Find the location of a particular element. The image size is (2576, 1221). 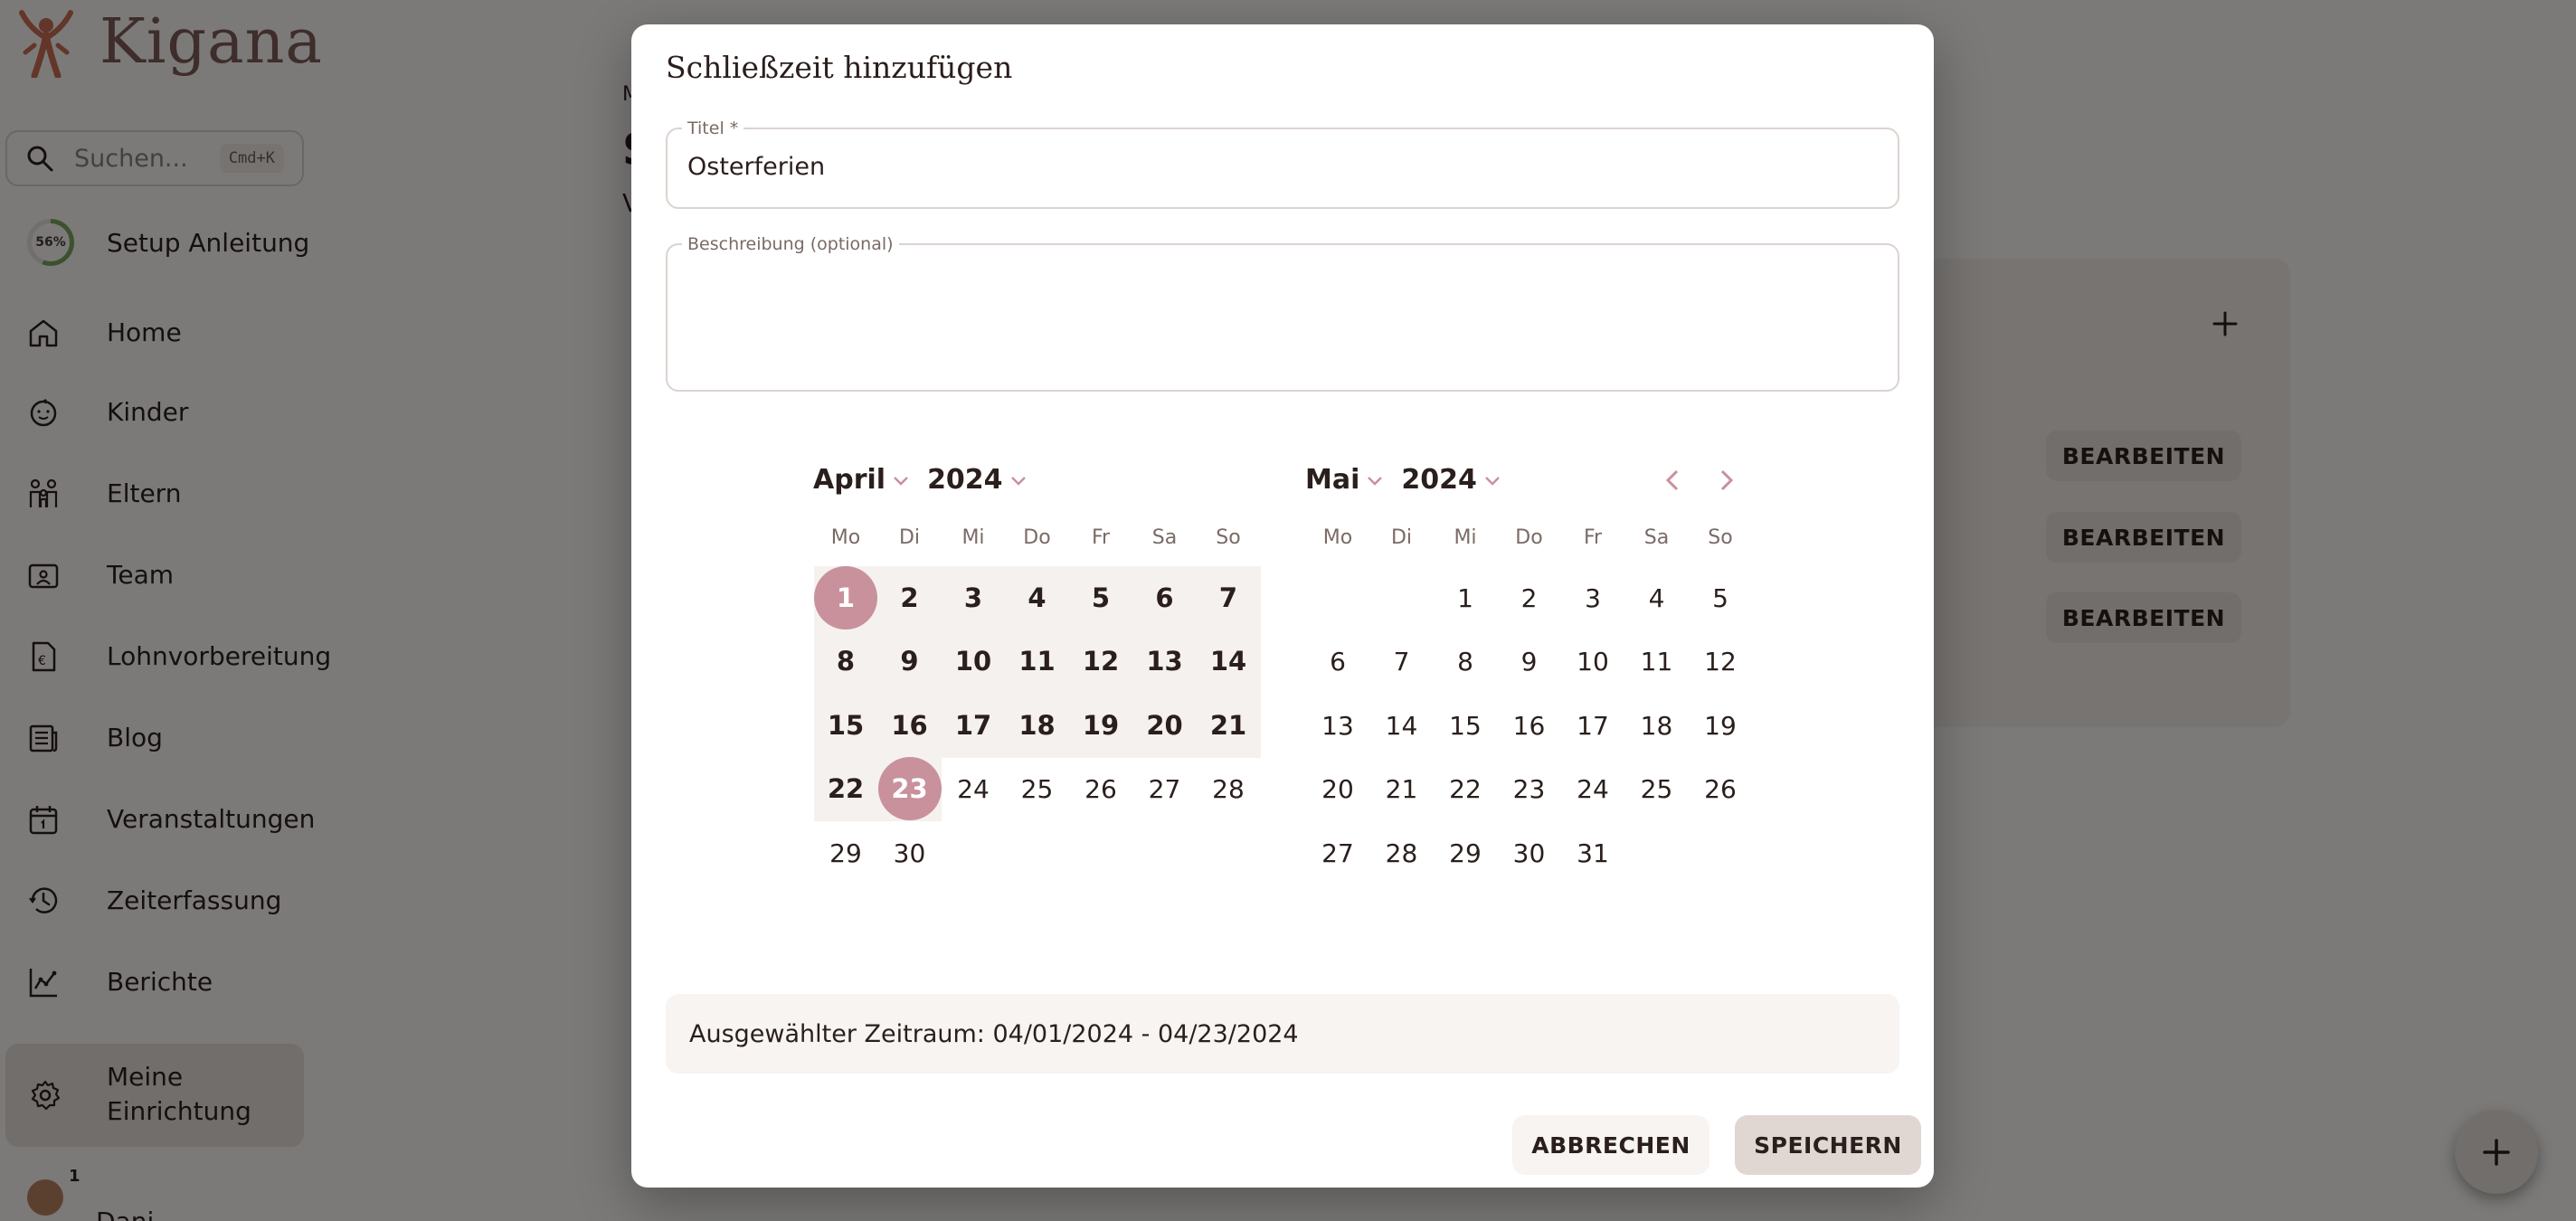

description-field: Beschreibung (optional) is located at coordinates (1282, 313).